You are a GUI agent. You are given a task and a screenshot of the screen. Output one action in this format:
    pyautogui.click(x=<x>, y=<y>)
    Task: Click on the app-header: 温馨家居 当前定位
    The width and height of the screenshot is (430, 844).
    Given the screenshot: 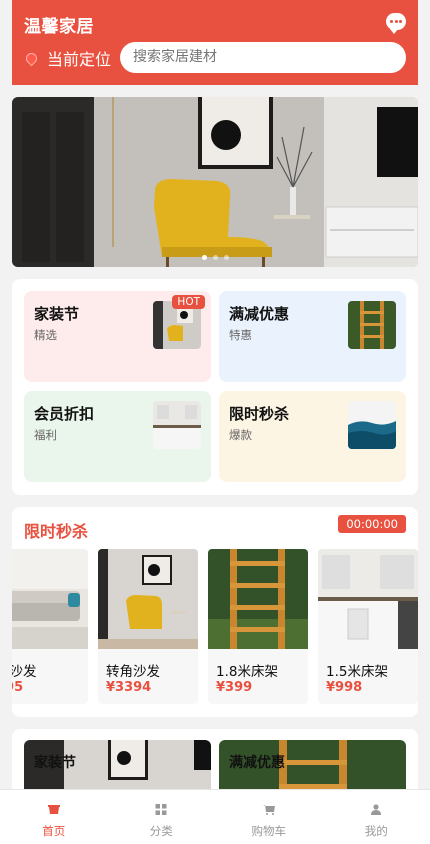 What is the action you would take?
    pyautogui.click(x=215, y=42)
    